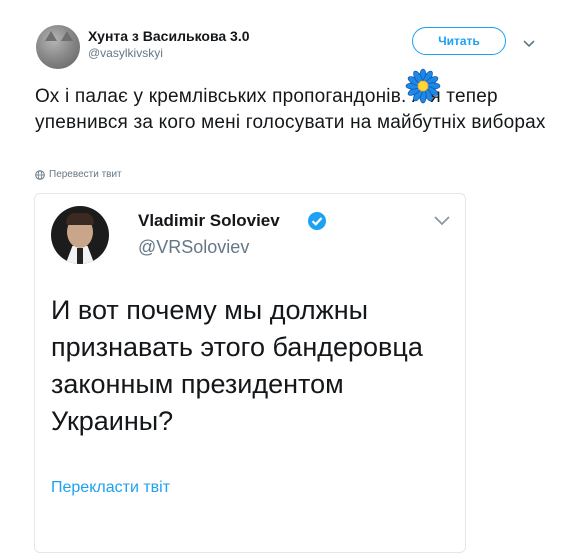 Image resolution: width=573 pixels, height=553 pixels. What do you see at coordinates (80, 235) in the screenshot?
I see `embedded-author-avatar` at bounding box center [80, 235].